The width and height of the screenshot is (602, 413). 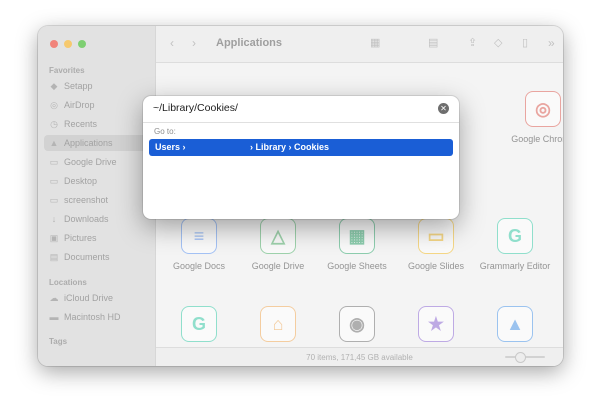 I want to click on go-to-path-input, so click(x=293, y=108).